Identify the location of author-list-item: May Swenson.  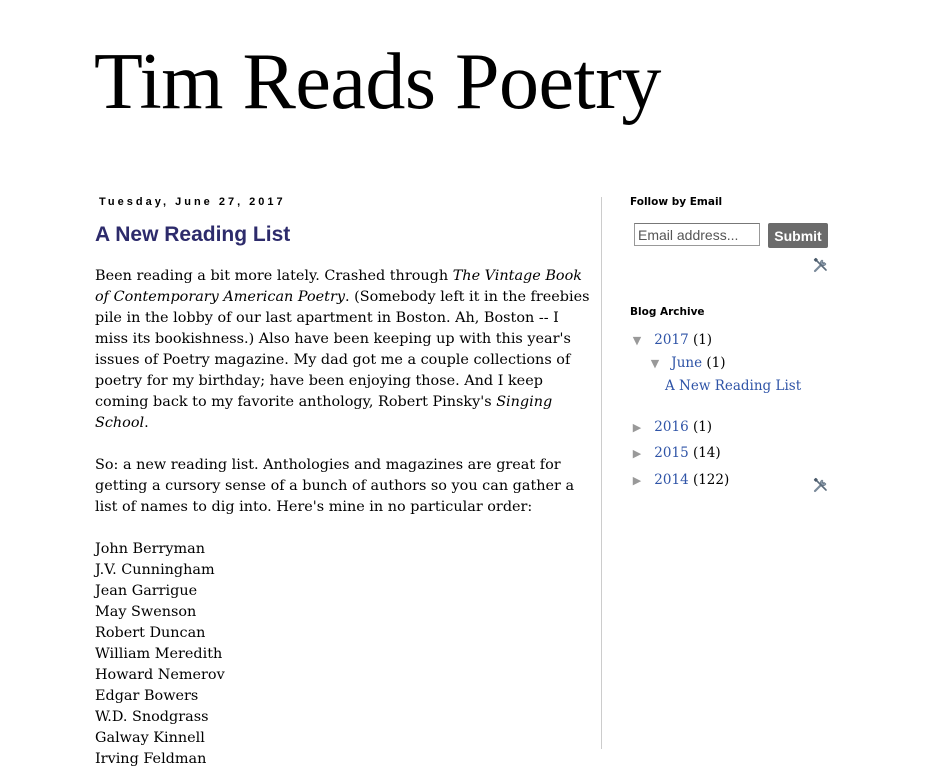
(146, 612).